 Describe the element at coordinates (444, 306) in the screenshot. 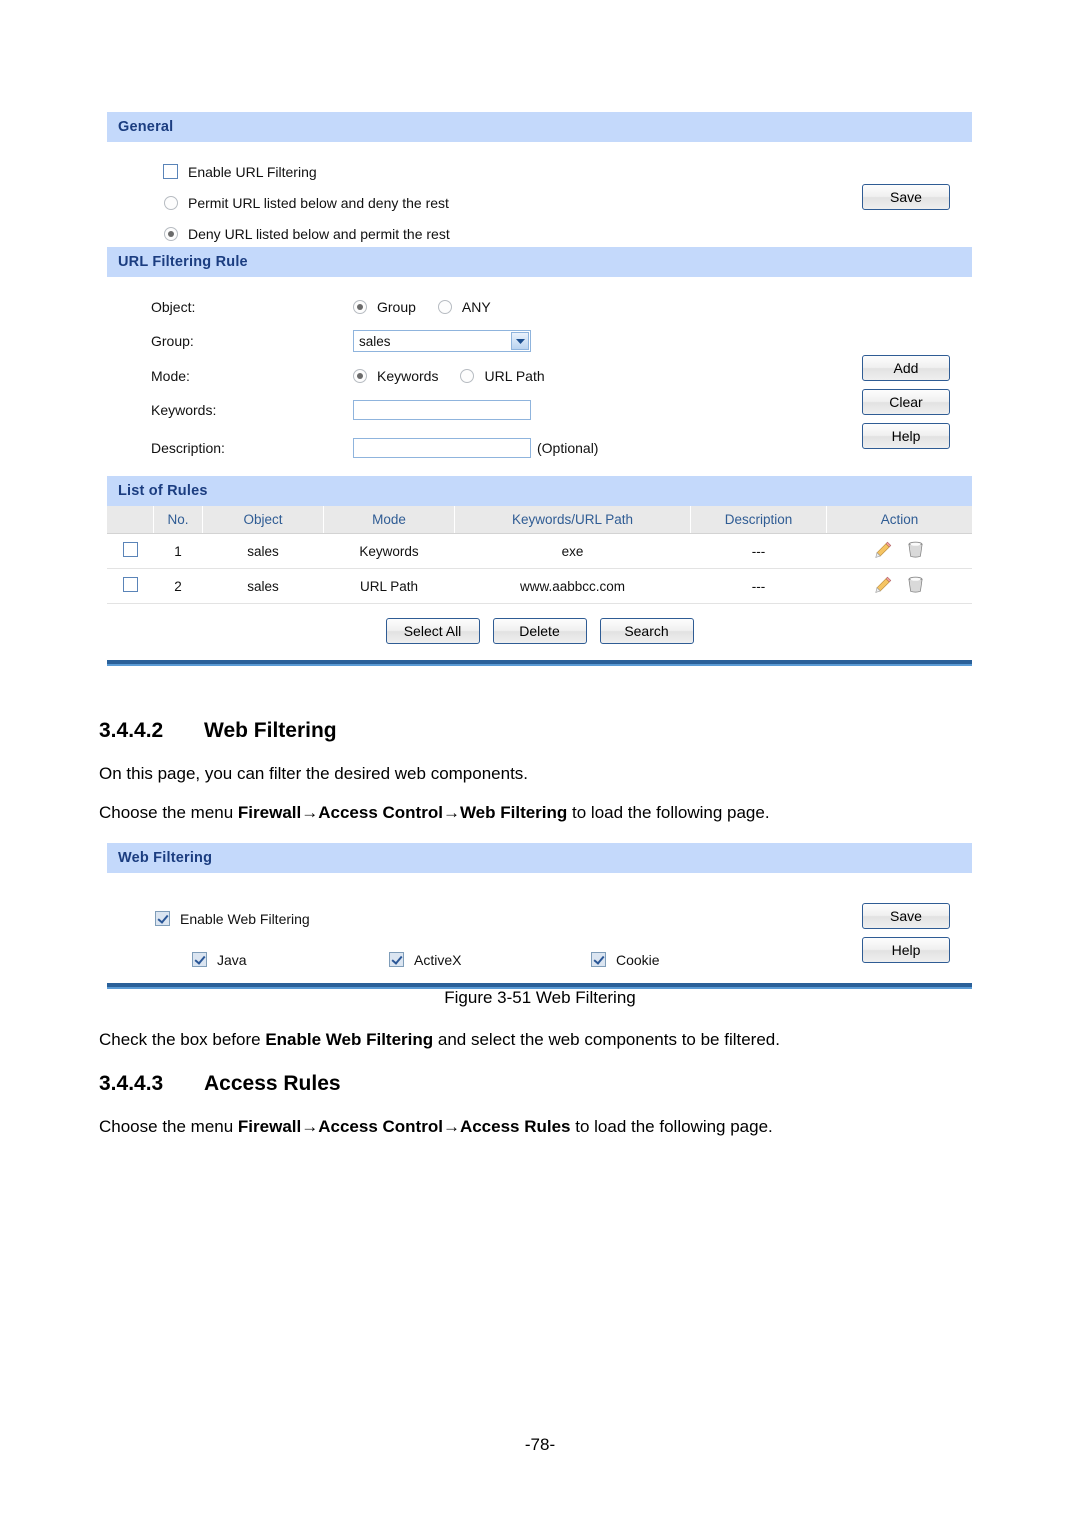

I see `object-any-radio` at that location.